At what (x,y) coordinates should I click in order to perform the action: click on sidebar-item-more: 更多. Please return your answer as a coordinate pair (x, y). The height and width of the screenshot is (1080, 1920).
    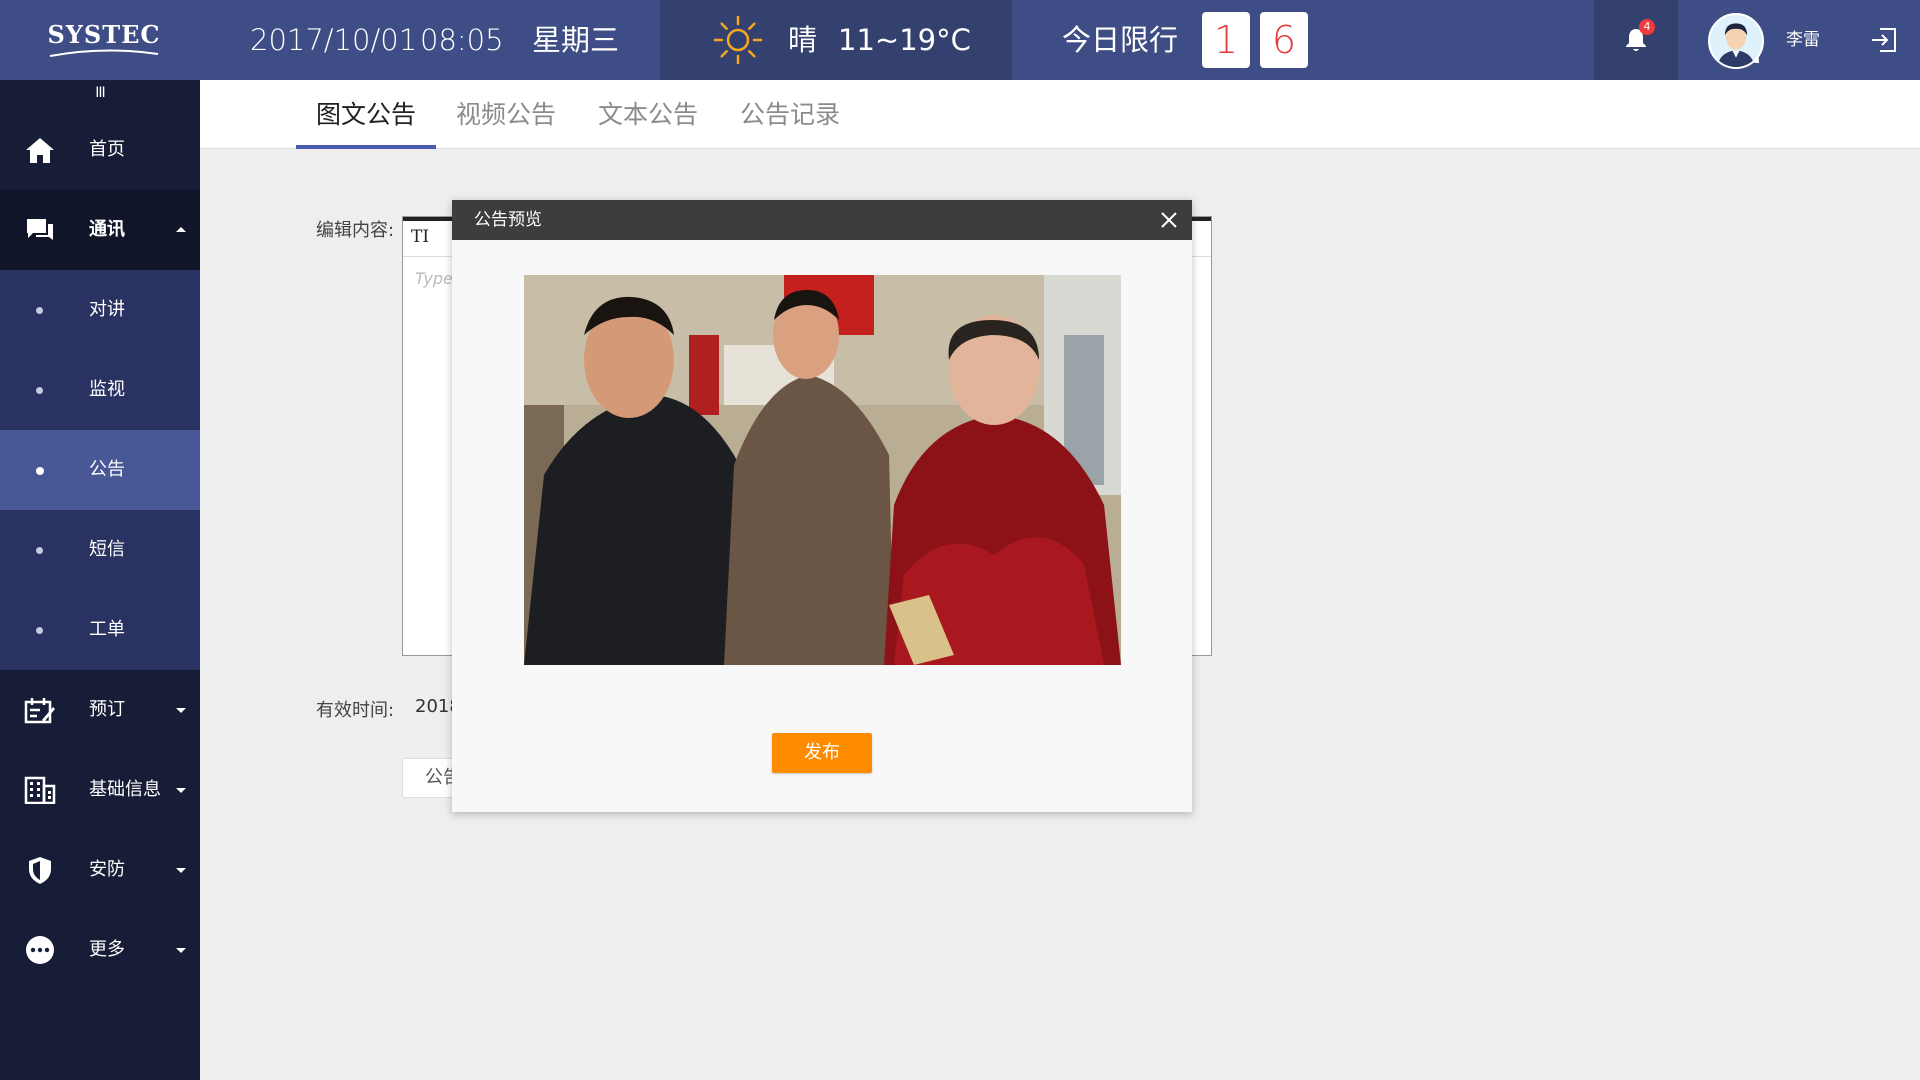
    Looking at the image, I should click on (100, 950).